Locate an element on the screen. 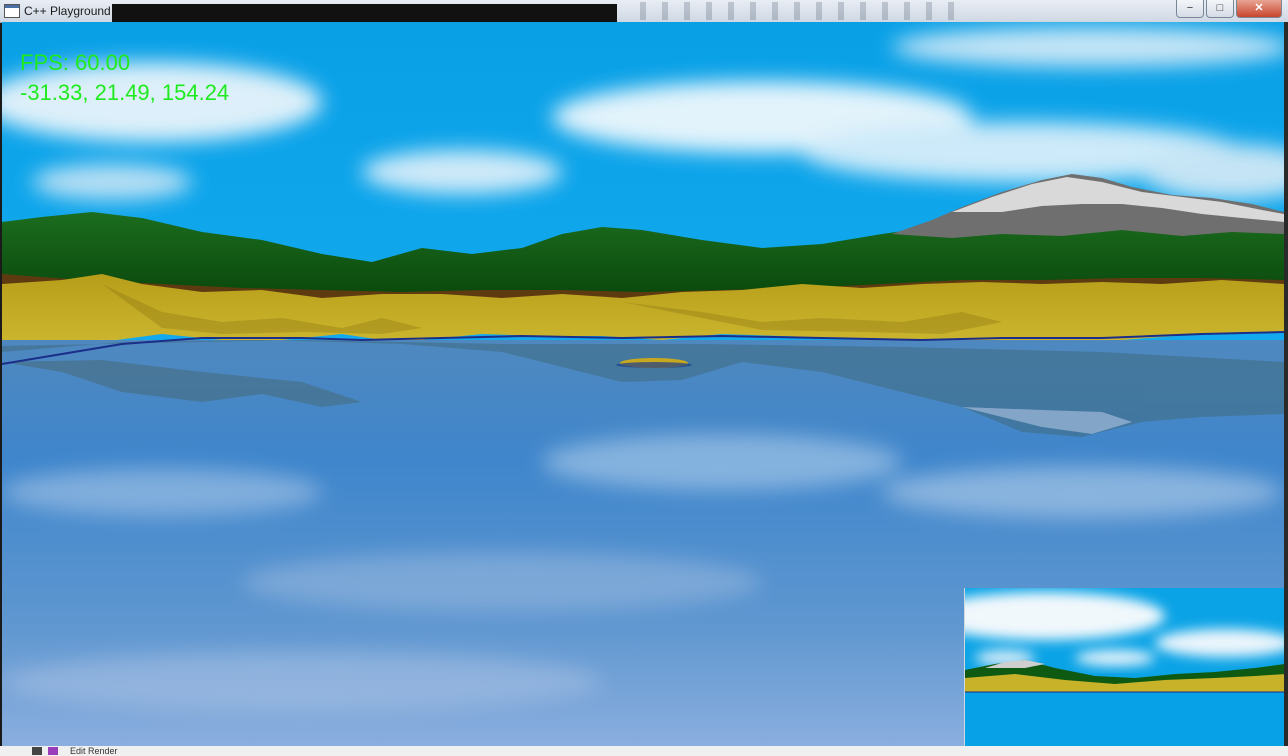 The width and height of the screenshot is (1288, 756). close-icon: ✕ is located at coordinates (1259, 8).